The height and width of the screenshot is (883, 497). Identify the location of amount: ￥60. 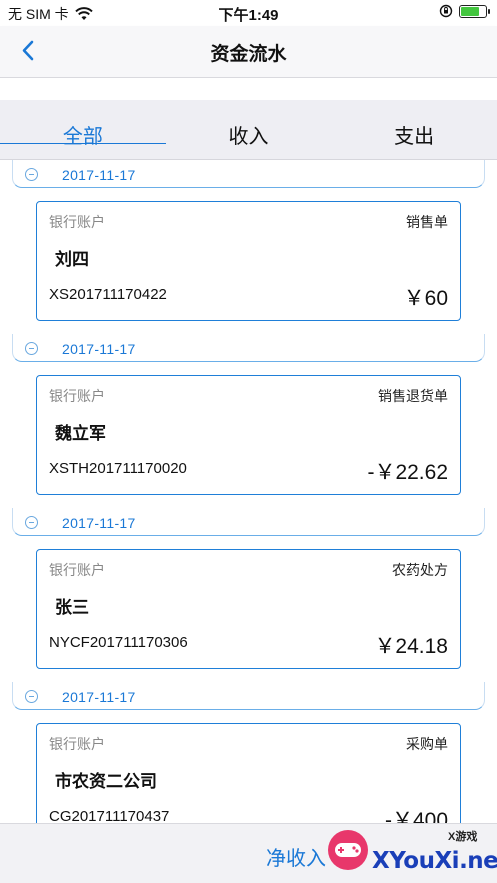
(425, 298).